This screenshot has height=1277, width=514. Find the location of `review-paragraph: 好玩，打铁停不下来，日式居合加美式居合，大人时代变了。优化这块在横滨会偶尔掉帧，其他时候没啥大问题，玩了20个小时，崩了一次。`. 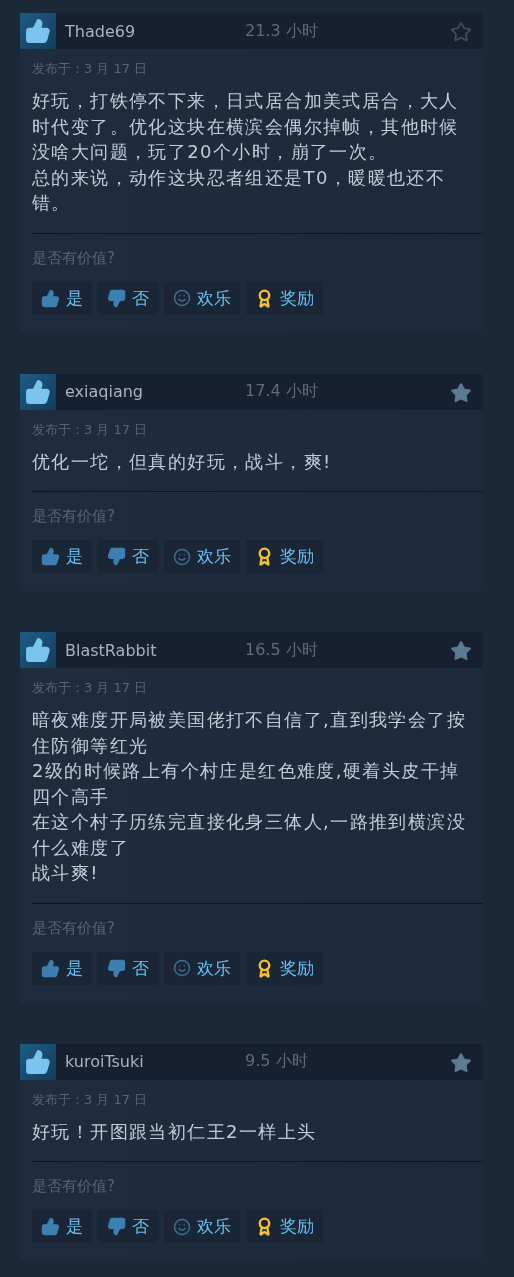

review-paragraph: 好玩，打铁停不下来，日式居合加美式居合，大人时代变了。优化这块在横滨会偶尔掉帧，其他时候没啥大问题，玩了20个小时，崩了一次。 is located at coordinates (246, 126).